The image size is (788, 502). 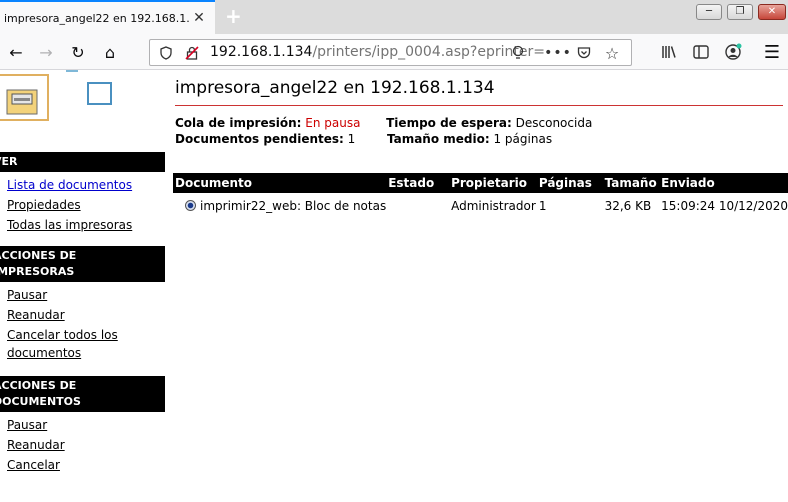 What do you see at coordinates (82, 162) in the screenshot?
I see `ver-heading: VER` at bounding box center [82, 162].